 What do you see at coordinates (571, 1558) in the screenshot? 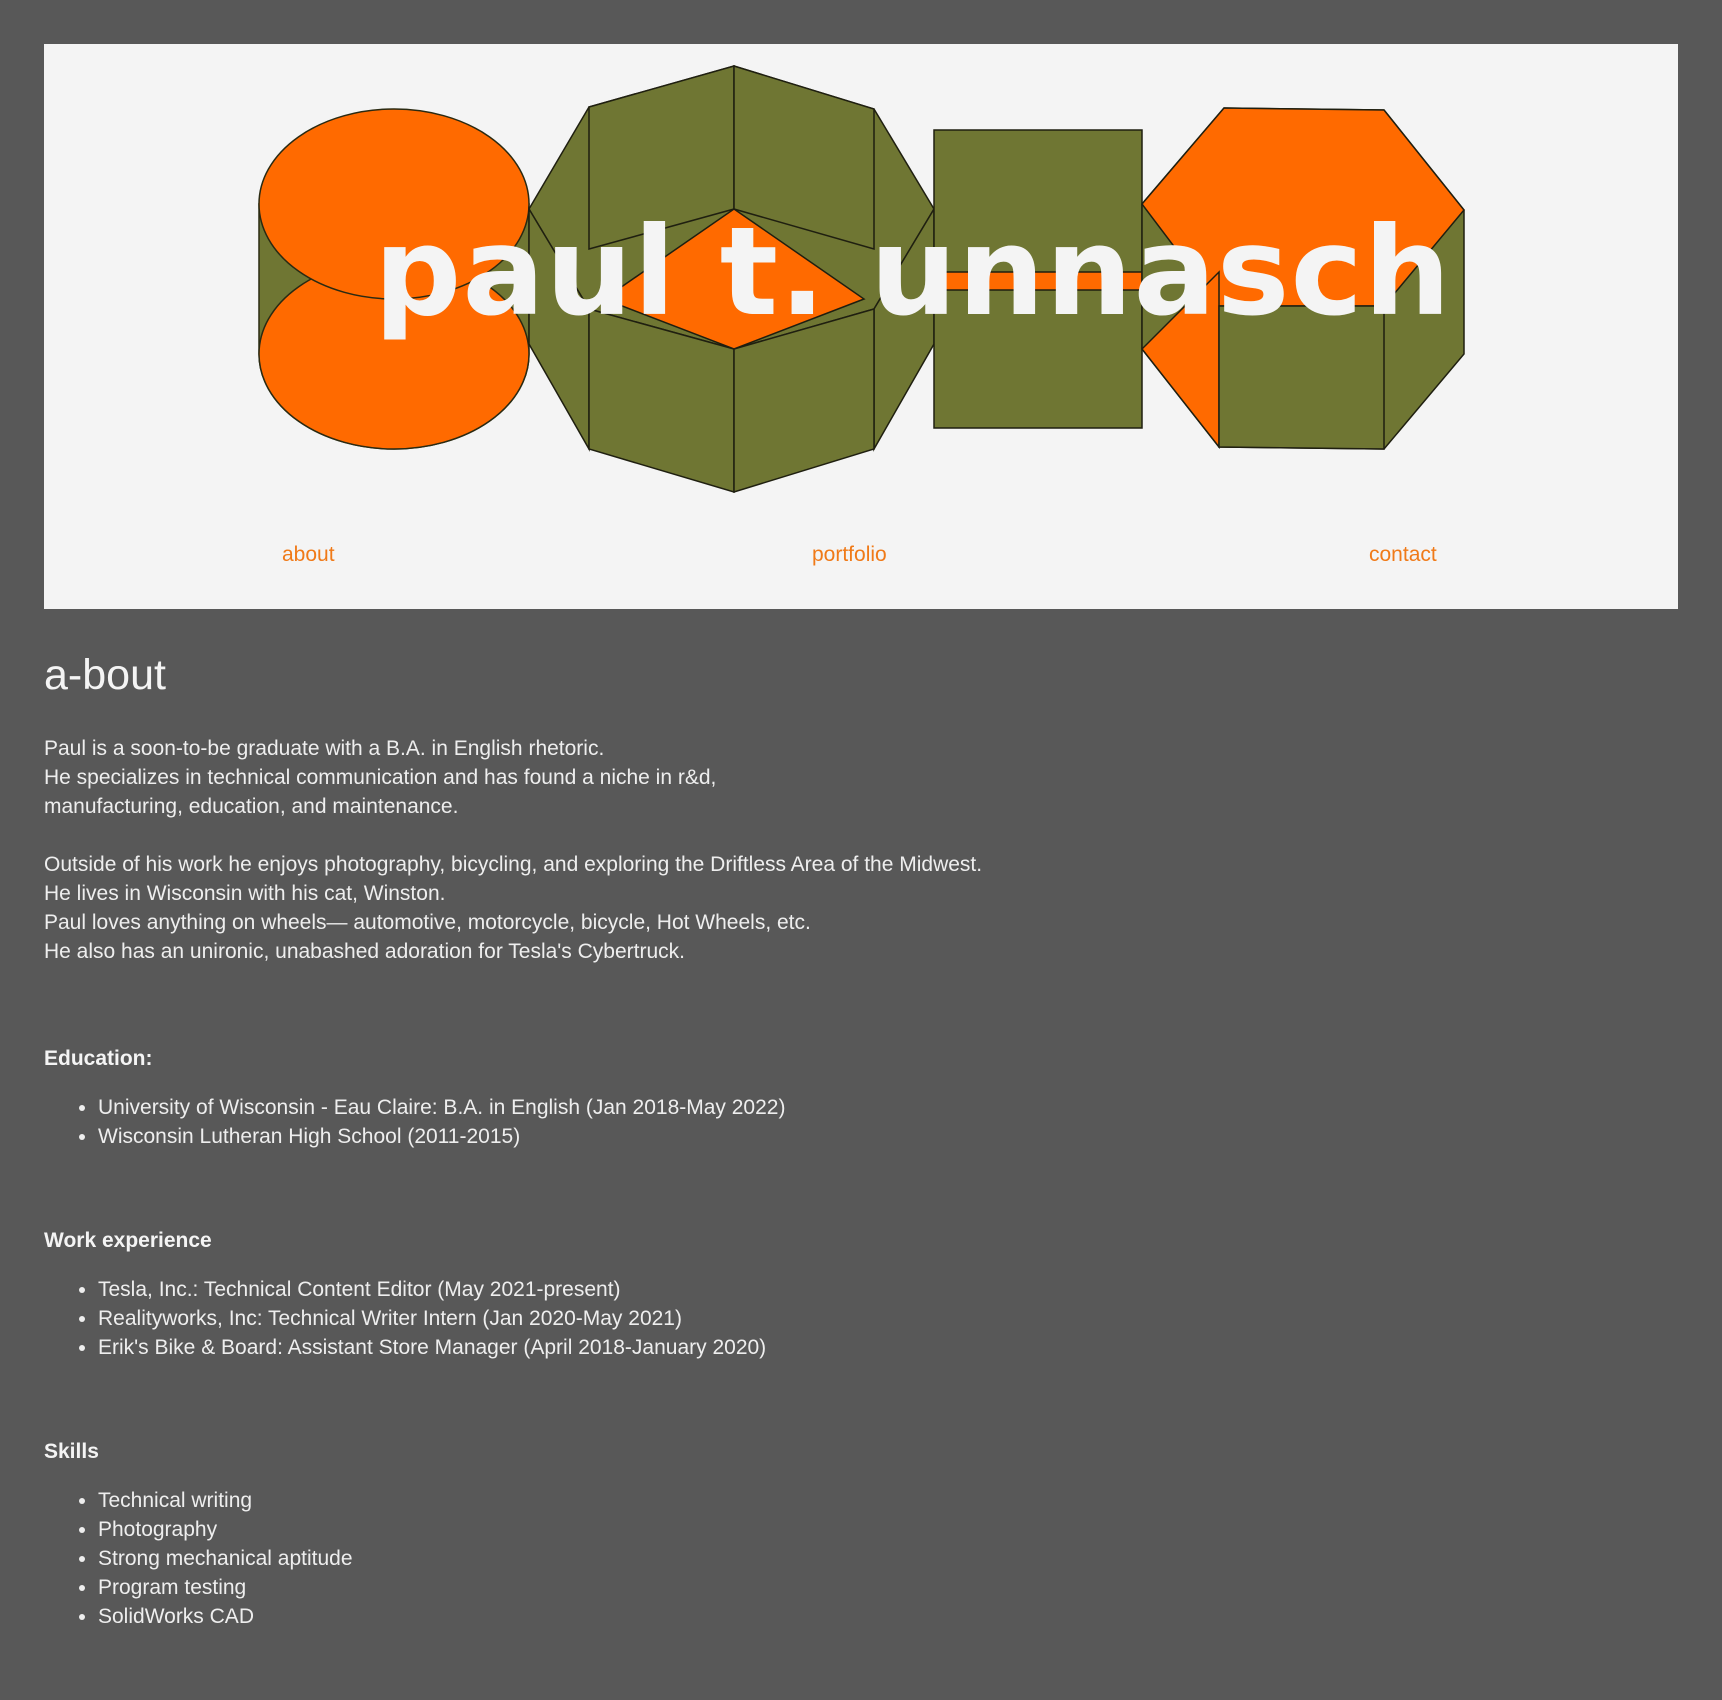
I see `list-item: Strong mechanical aptitude` at bounding box center [571, 1558].